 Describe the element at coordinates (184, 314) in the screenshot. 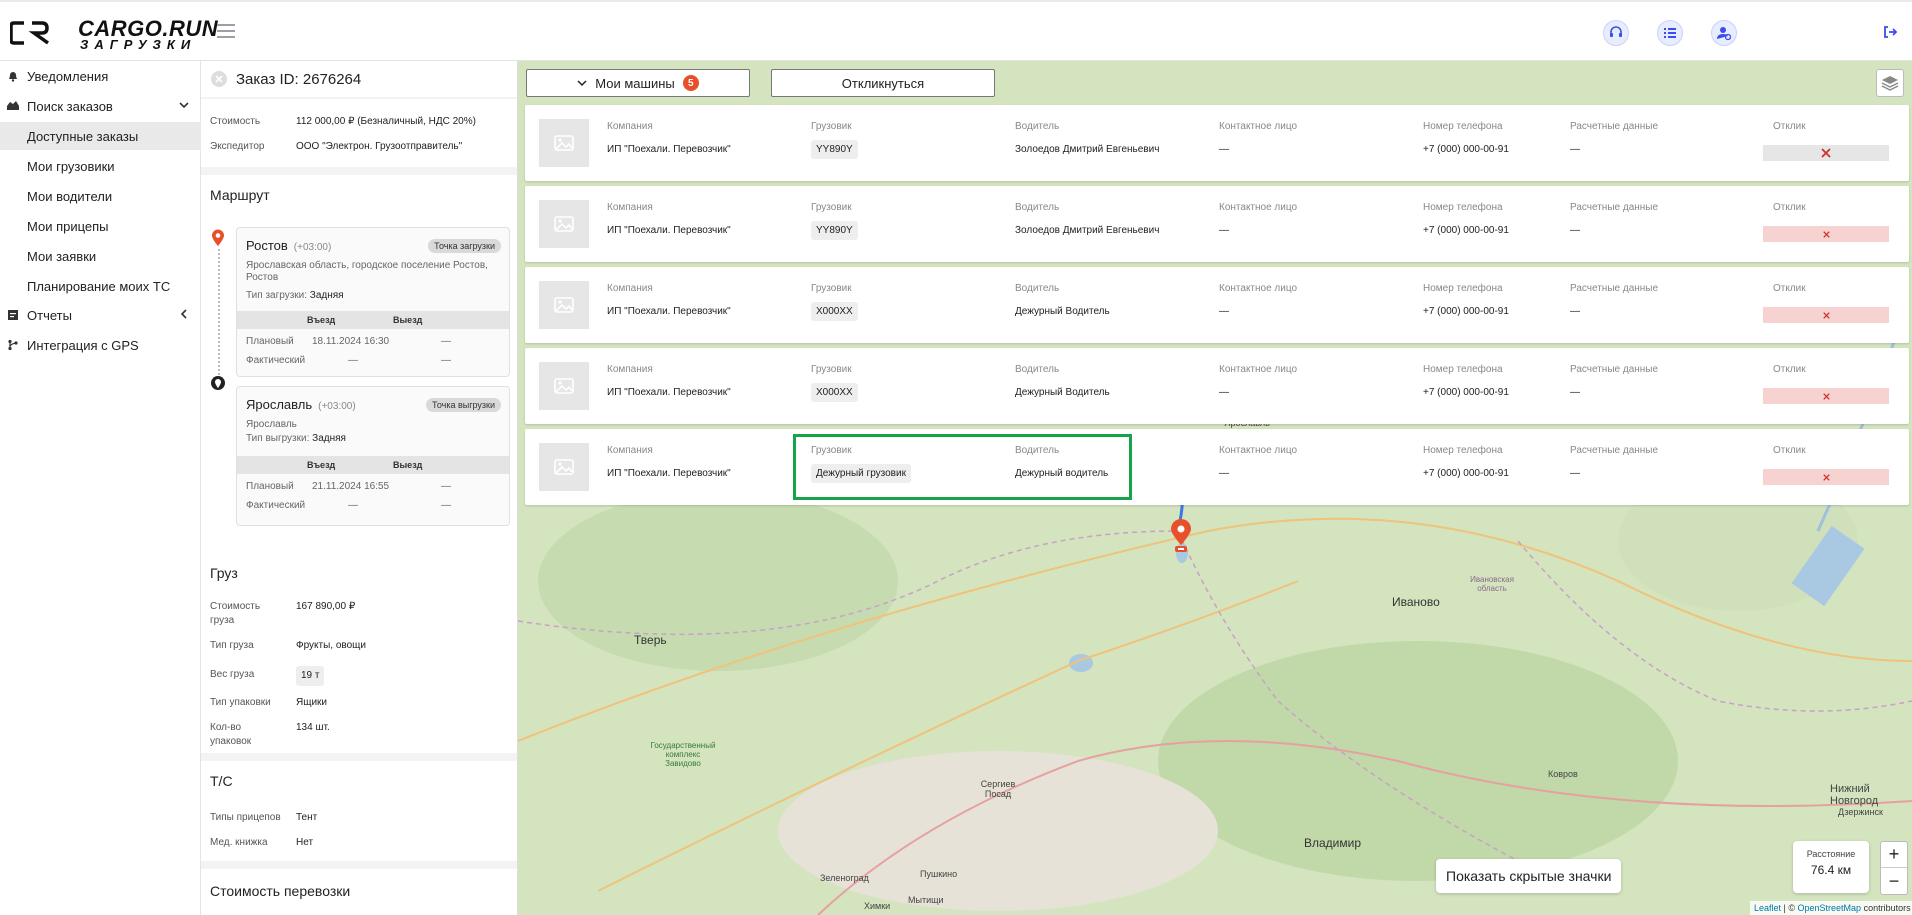

I see `chevron-left-icon` at that location.